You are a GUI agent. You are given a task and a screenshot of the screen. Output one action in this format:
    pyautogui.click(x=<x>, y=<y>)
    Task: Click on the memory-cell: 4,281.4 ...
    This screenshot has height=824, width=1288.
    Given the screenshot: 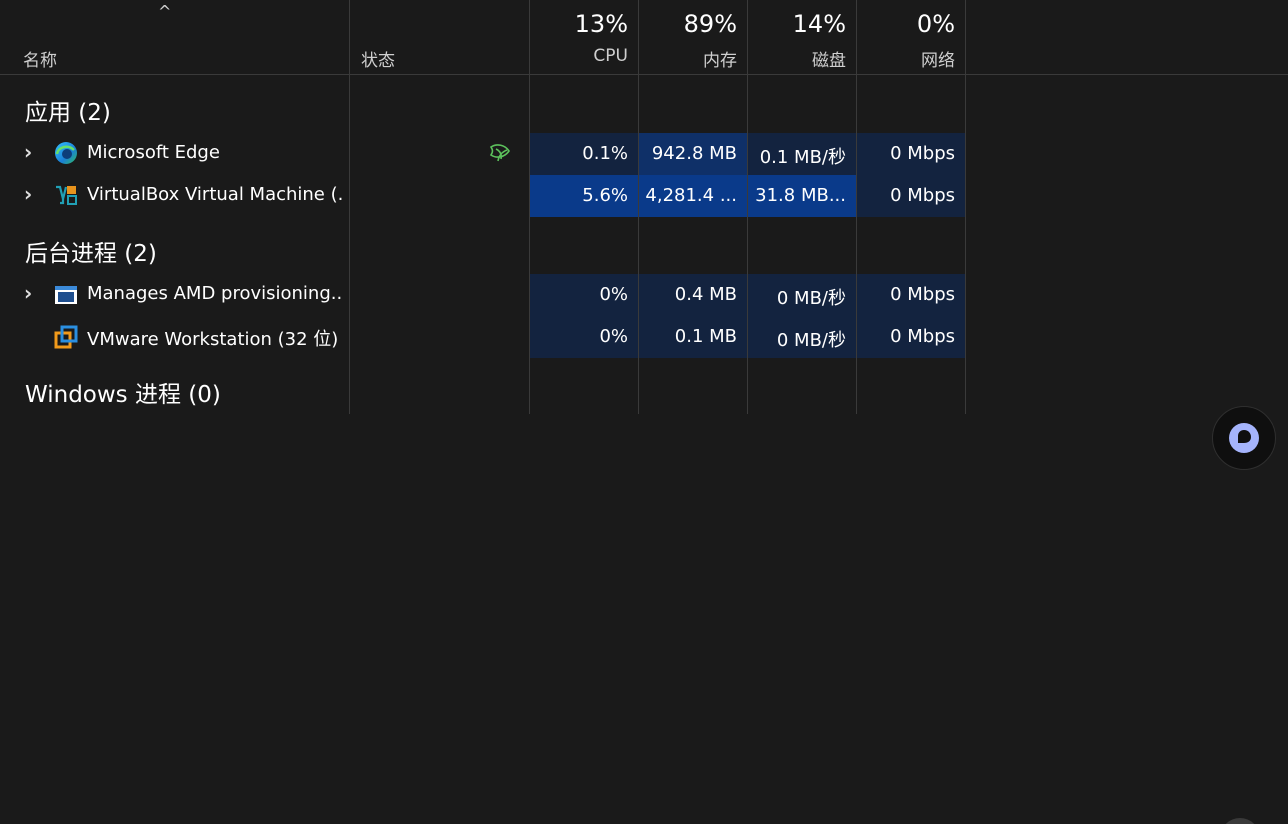 What is the action you would take?
    pyautogui.click(x=693, y=196)
    